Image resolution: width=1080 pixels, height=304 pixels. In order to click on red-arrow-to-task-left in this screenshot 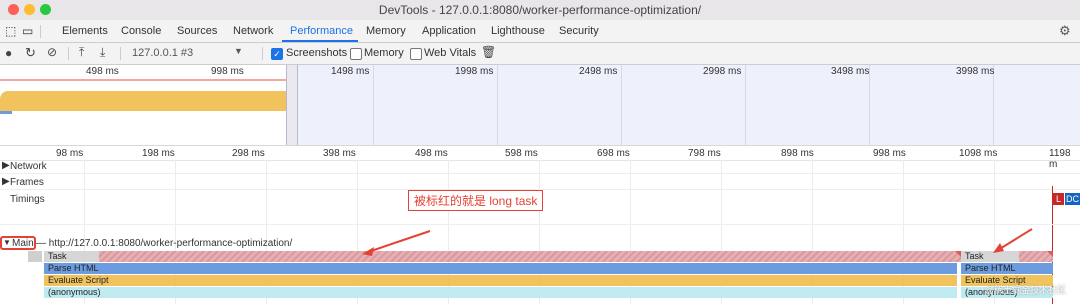, I will do `click(403, 295)`.